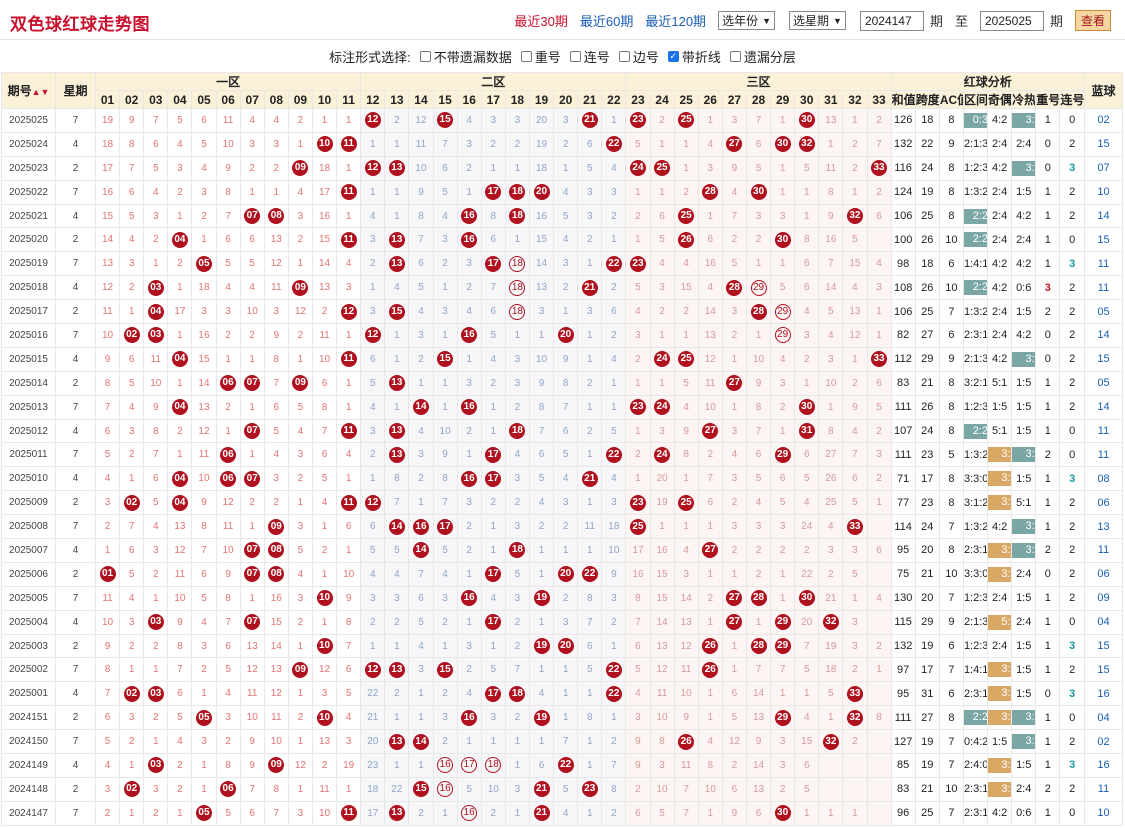  What do you see at coordinates (1103, 383) in the screenshot?
I see `blue-cell: 05` at bounding box center [1103, 383].